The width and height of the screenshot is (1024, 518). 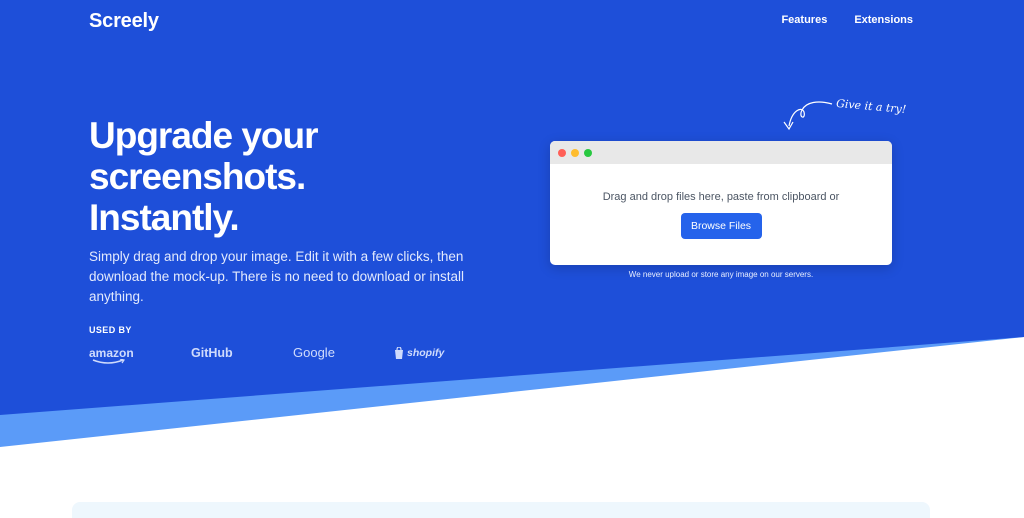 I want to click on browse-files-button: Browse Files, so click(x=721, y=226).